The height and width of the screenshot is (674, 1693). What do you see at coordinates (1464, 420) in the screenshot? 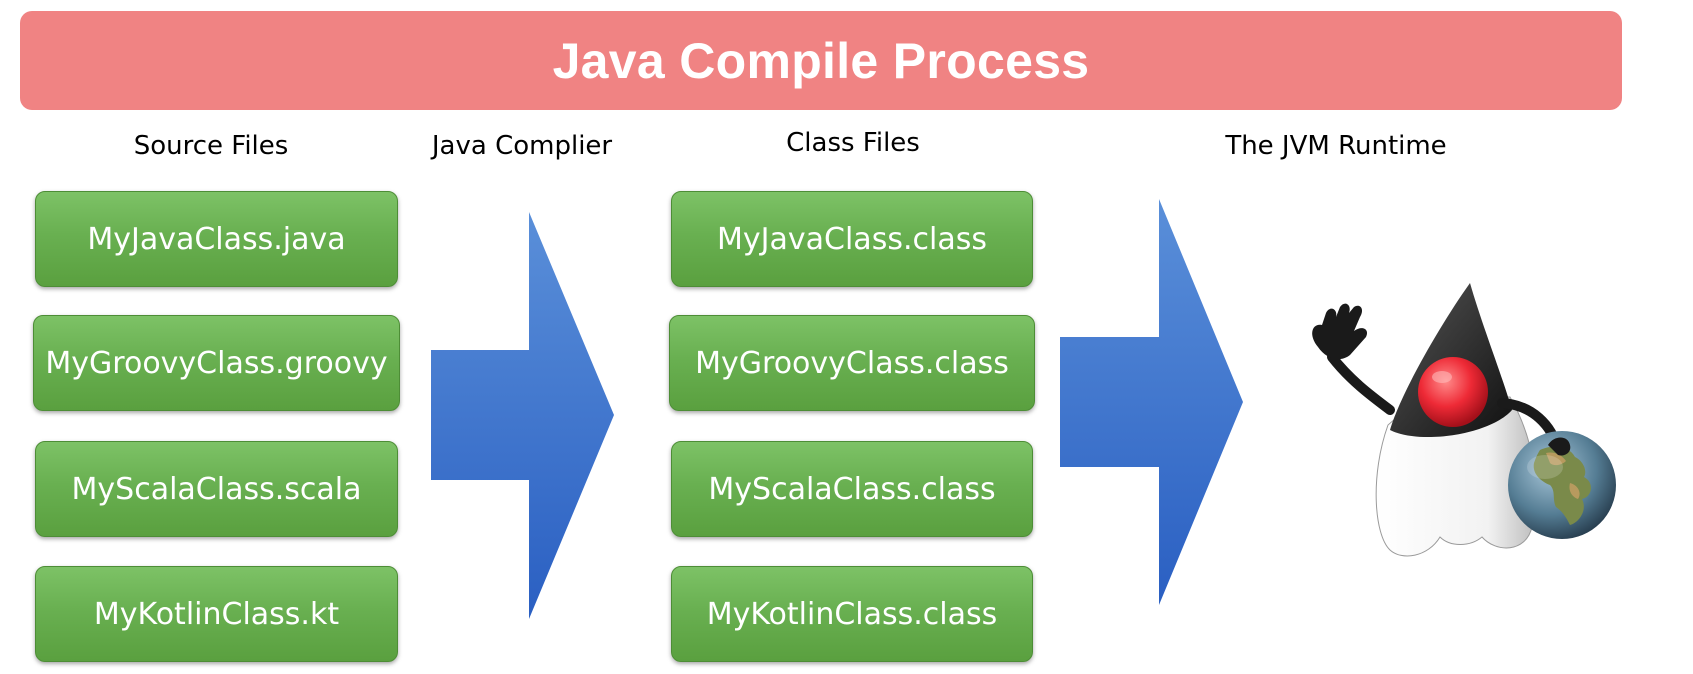
I see `duke-mascot-icon` at bounding box center [1464, 420].